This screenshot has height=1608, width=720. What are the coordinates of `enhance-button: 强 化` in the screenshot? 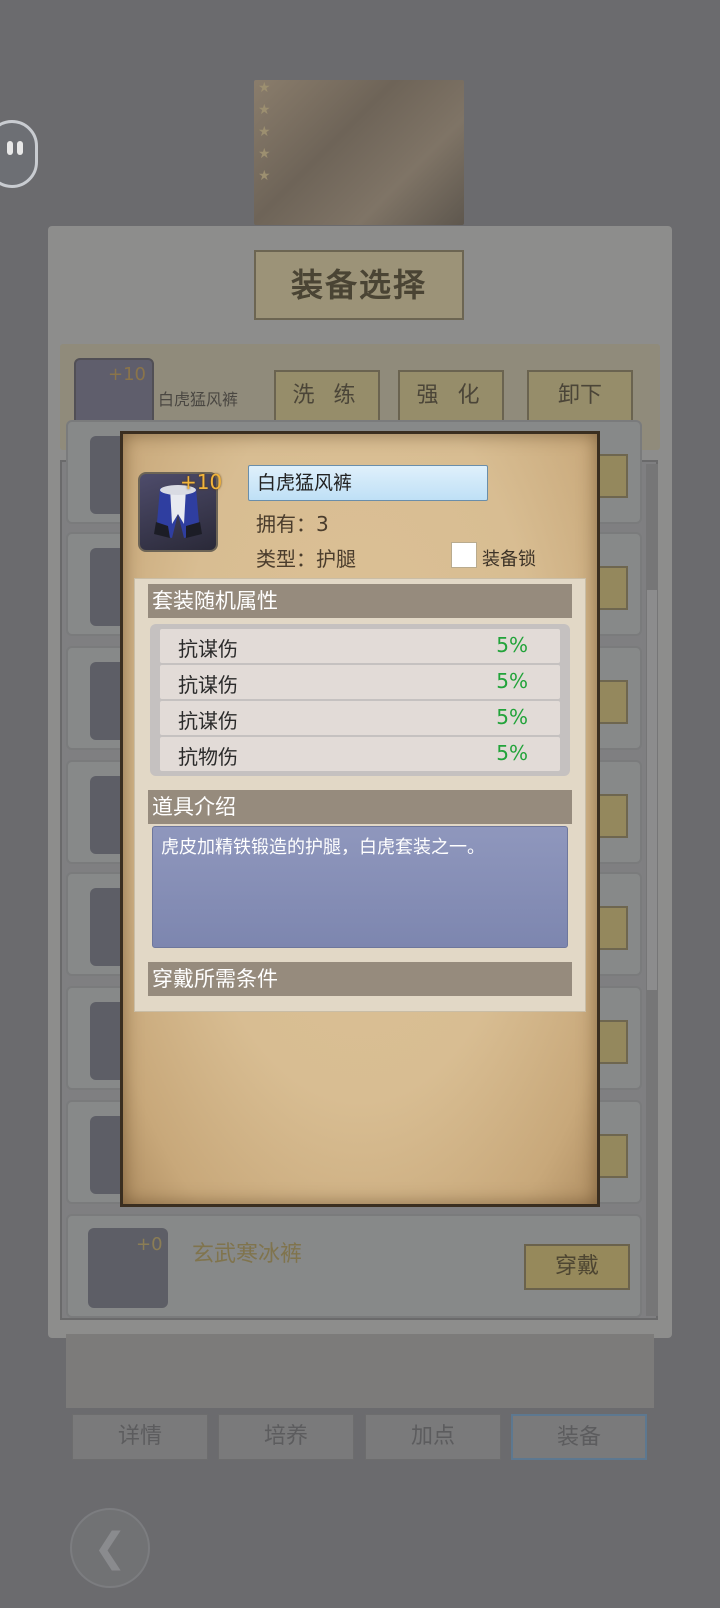 It's located at (451, 396).